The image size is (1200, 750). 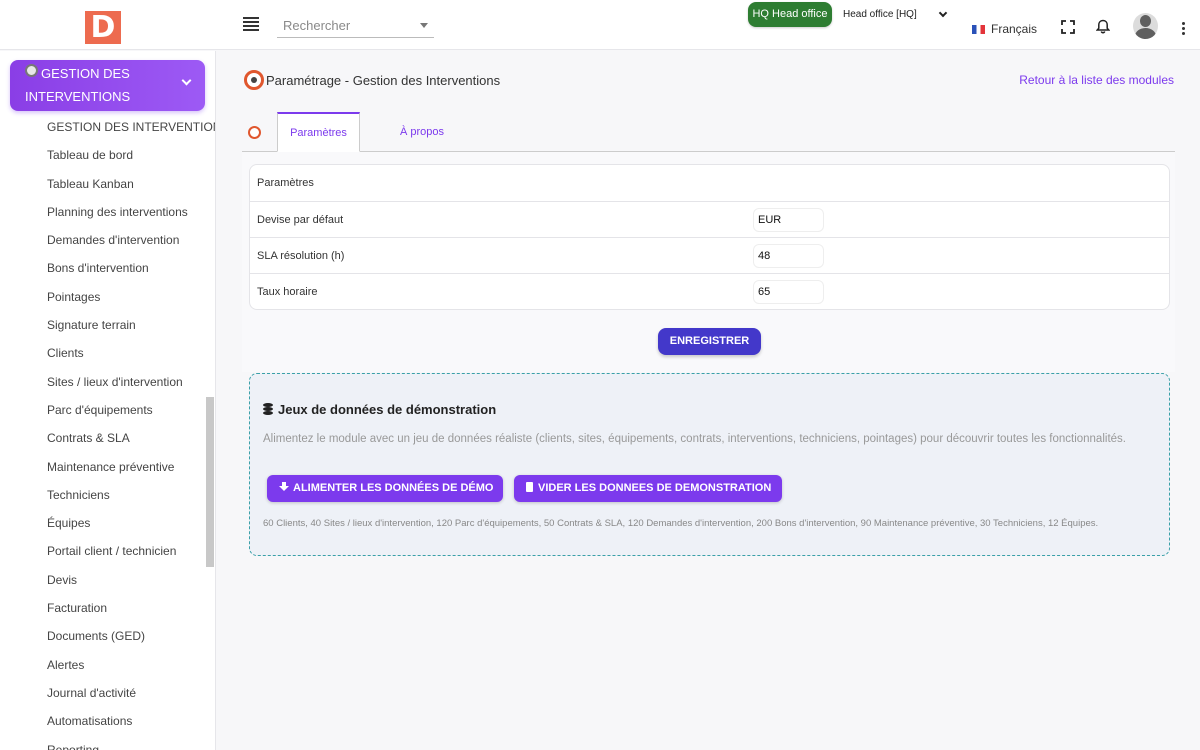 I want to click on row-label: SLA résolution (h), so click(x=301, y=256).